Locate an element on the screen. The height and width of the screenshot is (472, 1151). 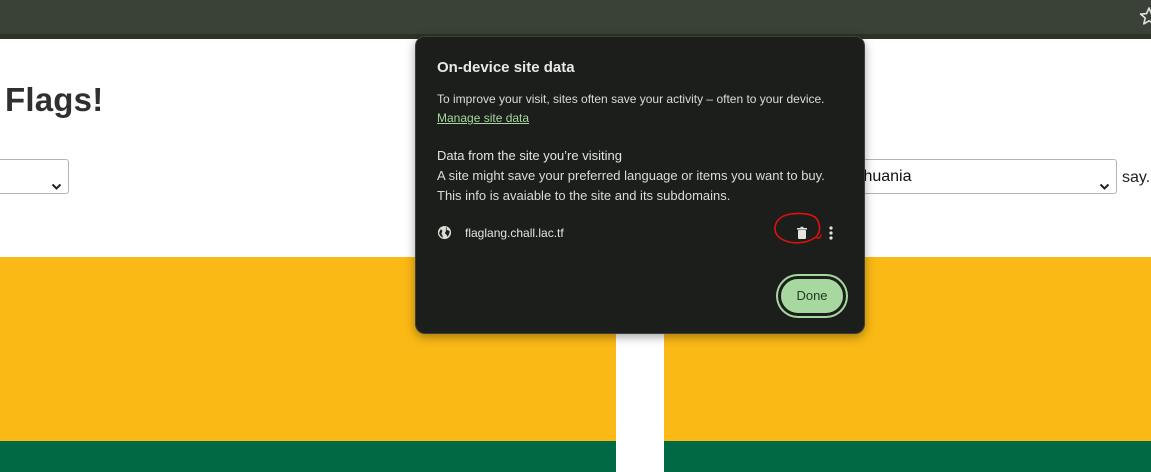
browser-toolbar is located at coordinates (575, 17).